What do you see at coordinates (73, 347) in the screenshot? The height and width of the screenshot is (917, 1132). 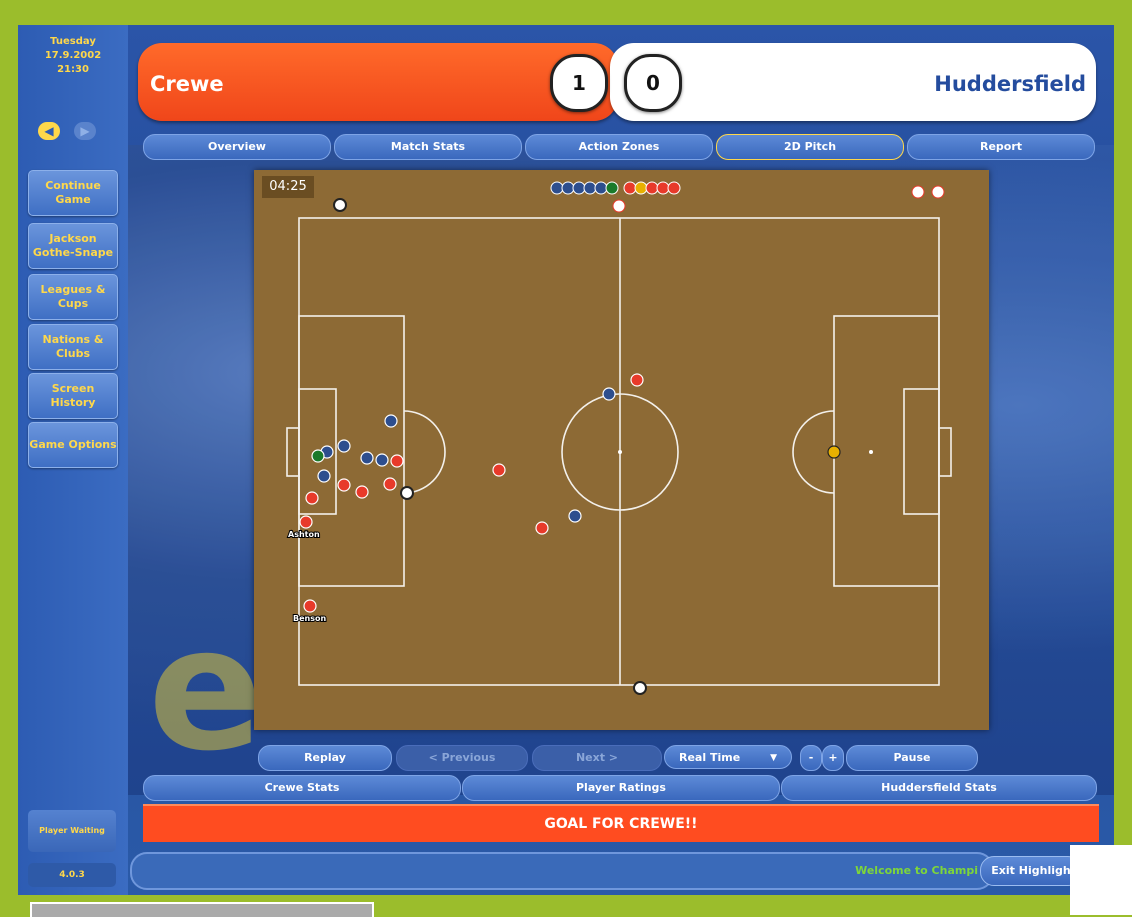 I see `nations-clubs-button: Nations & Clubs` at bounding box center [73, 347].